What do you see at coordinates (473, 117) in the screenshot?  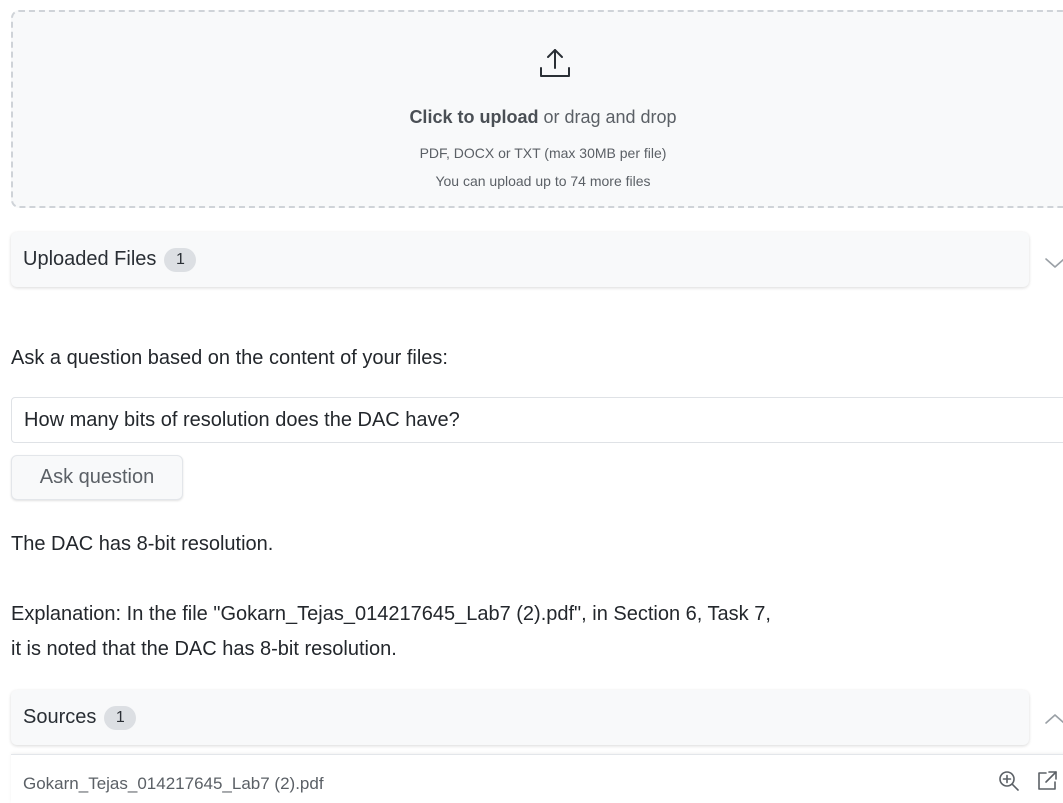 I see `click-to-upload-link: Click to upload` at bounding box center [473, 117].